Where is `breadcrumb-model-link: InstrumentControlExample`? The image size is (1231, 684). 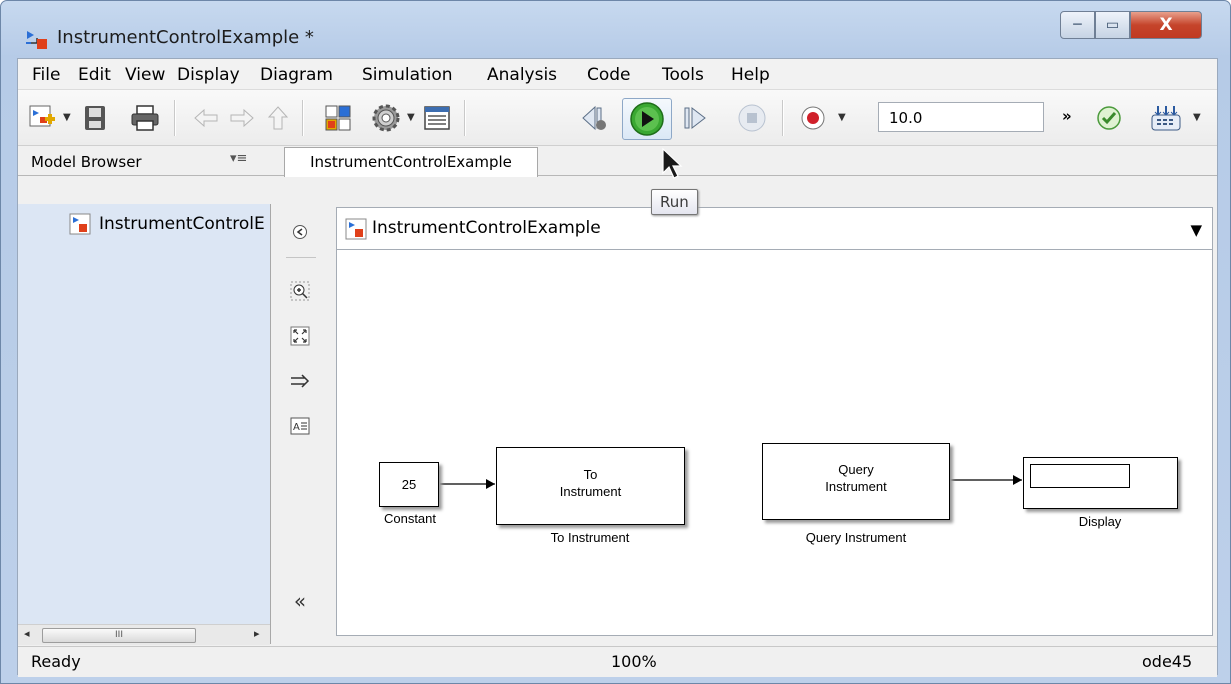 breadcrumb-model-link: InstrumentControlExample is located at coordinates (486, 228).